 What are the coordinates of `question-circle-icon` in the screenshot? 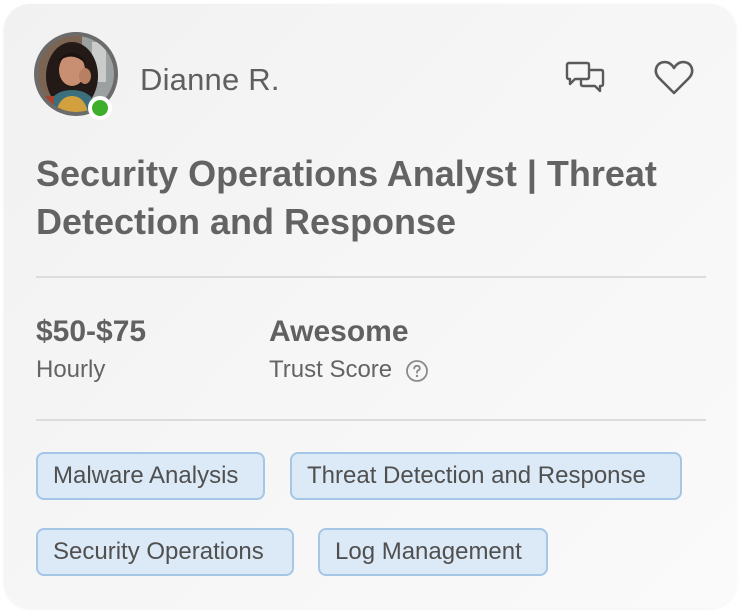 It's located at (417, 371).